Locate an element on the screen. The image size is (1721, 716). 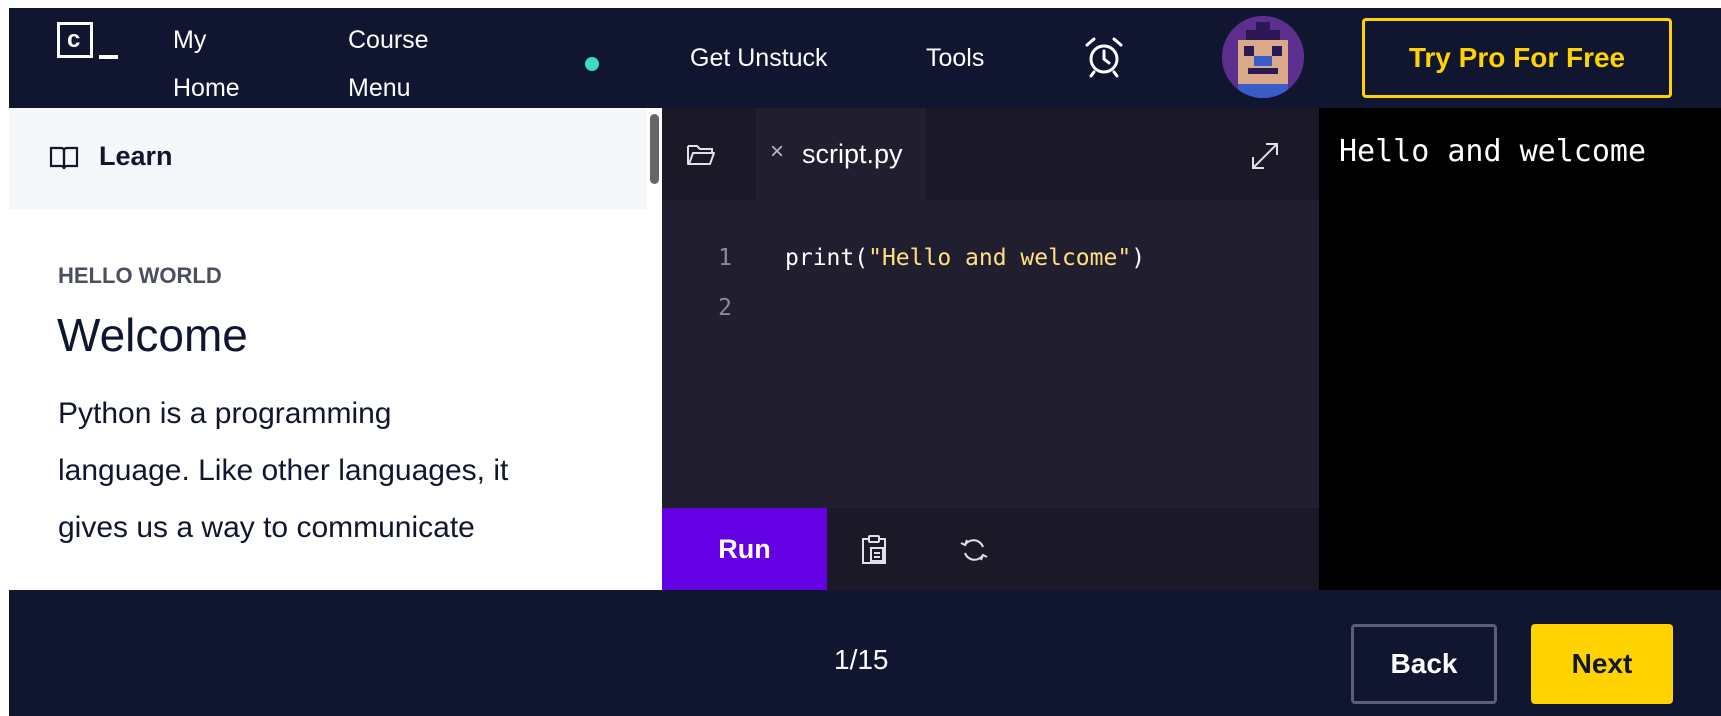
nav-course-menu-line1: Course is located at coordinates (388, 40).